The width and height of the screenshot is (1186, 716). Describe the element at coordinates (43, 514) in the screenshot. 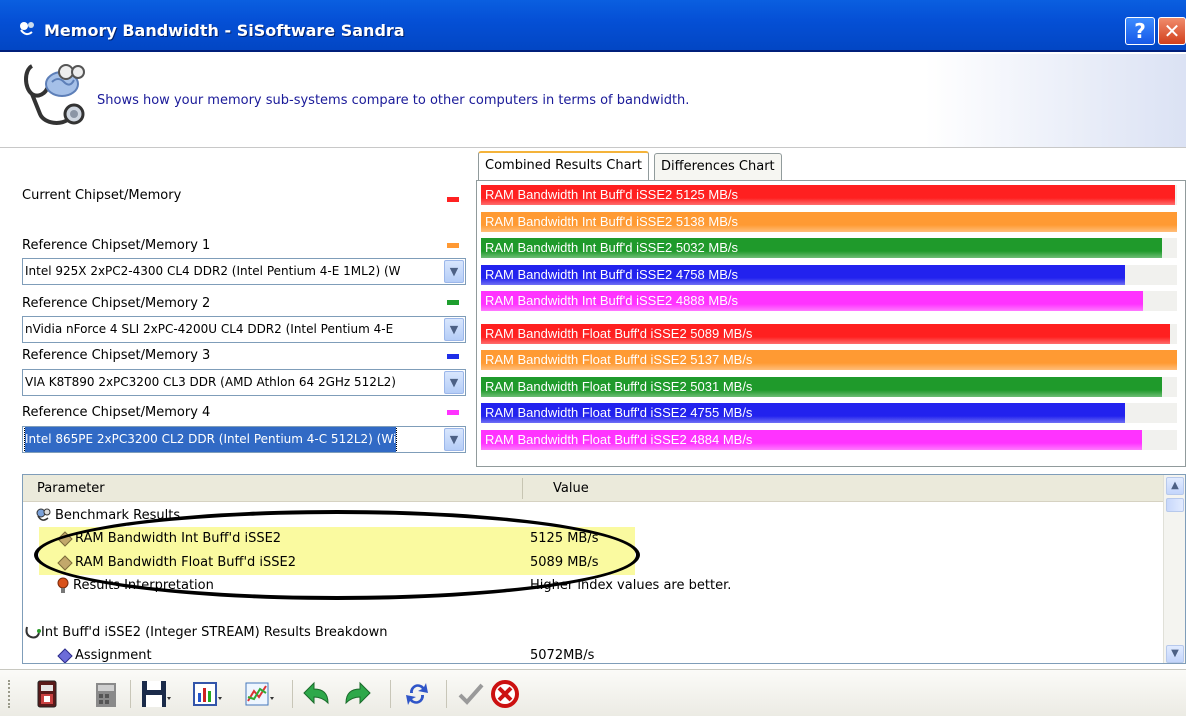

I see `benchmark-results-icon` at that location.